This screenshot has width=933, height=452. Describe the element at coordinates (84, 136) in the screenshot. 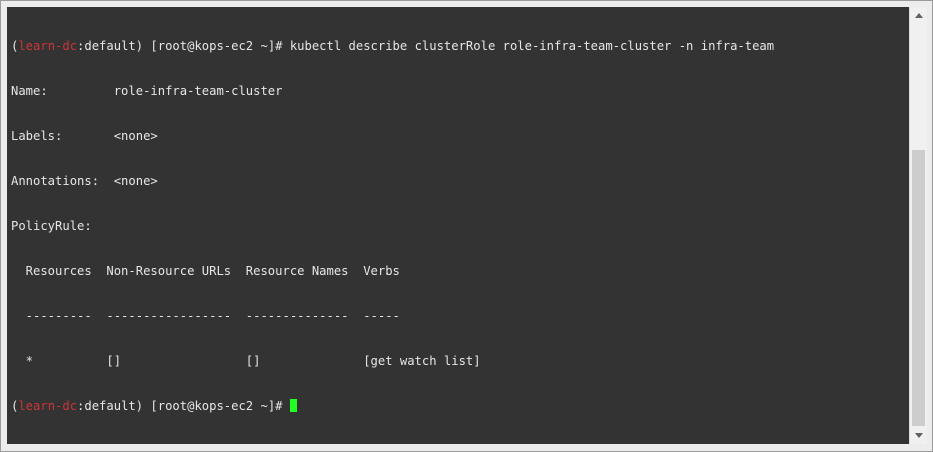

I see `output-line-labels: Labels: <none>` at that location.